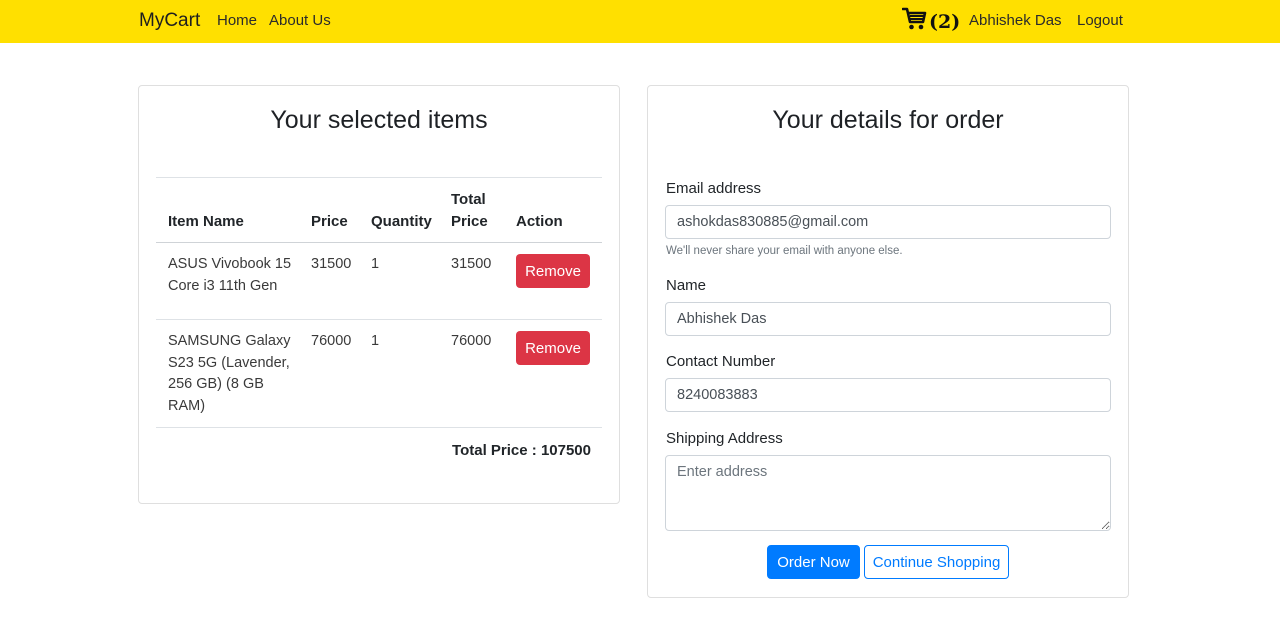 This screenshot has width=1280, height=621. I want to click on nav-link-about-us: About Us, so click(300, 20).